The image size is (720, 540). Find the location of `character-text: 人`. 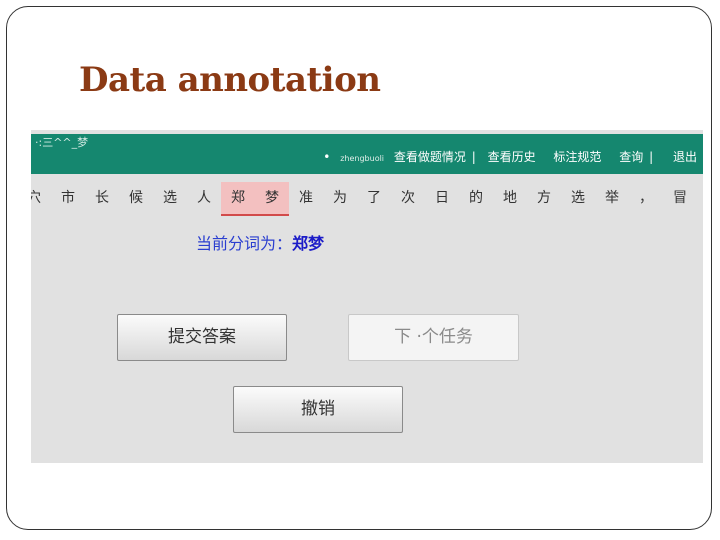

character-text: 人 is located at coordinates (204, 198).